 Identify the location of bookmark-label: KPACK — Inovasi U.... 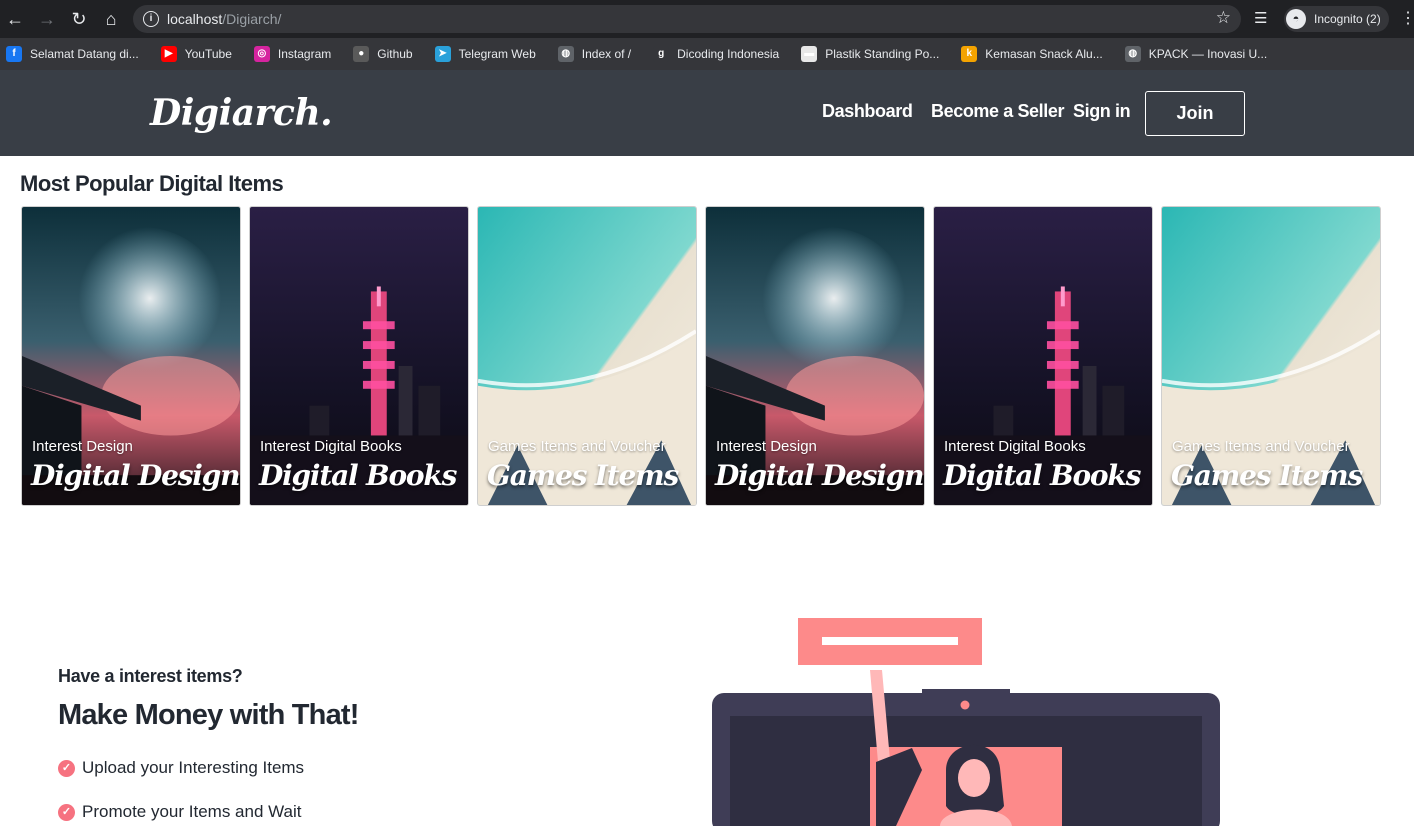
(1208, 54).